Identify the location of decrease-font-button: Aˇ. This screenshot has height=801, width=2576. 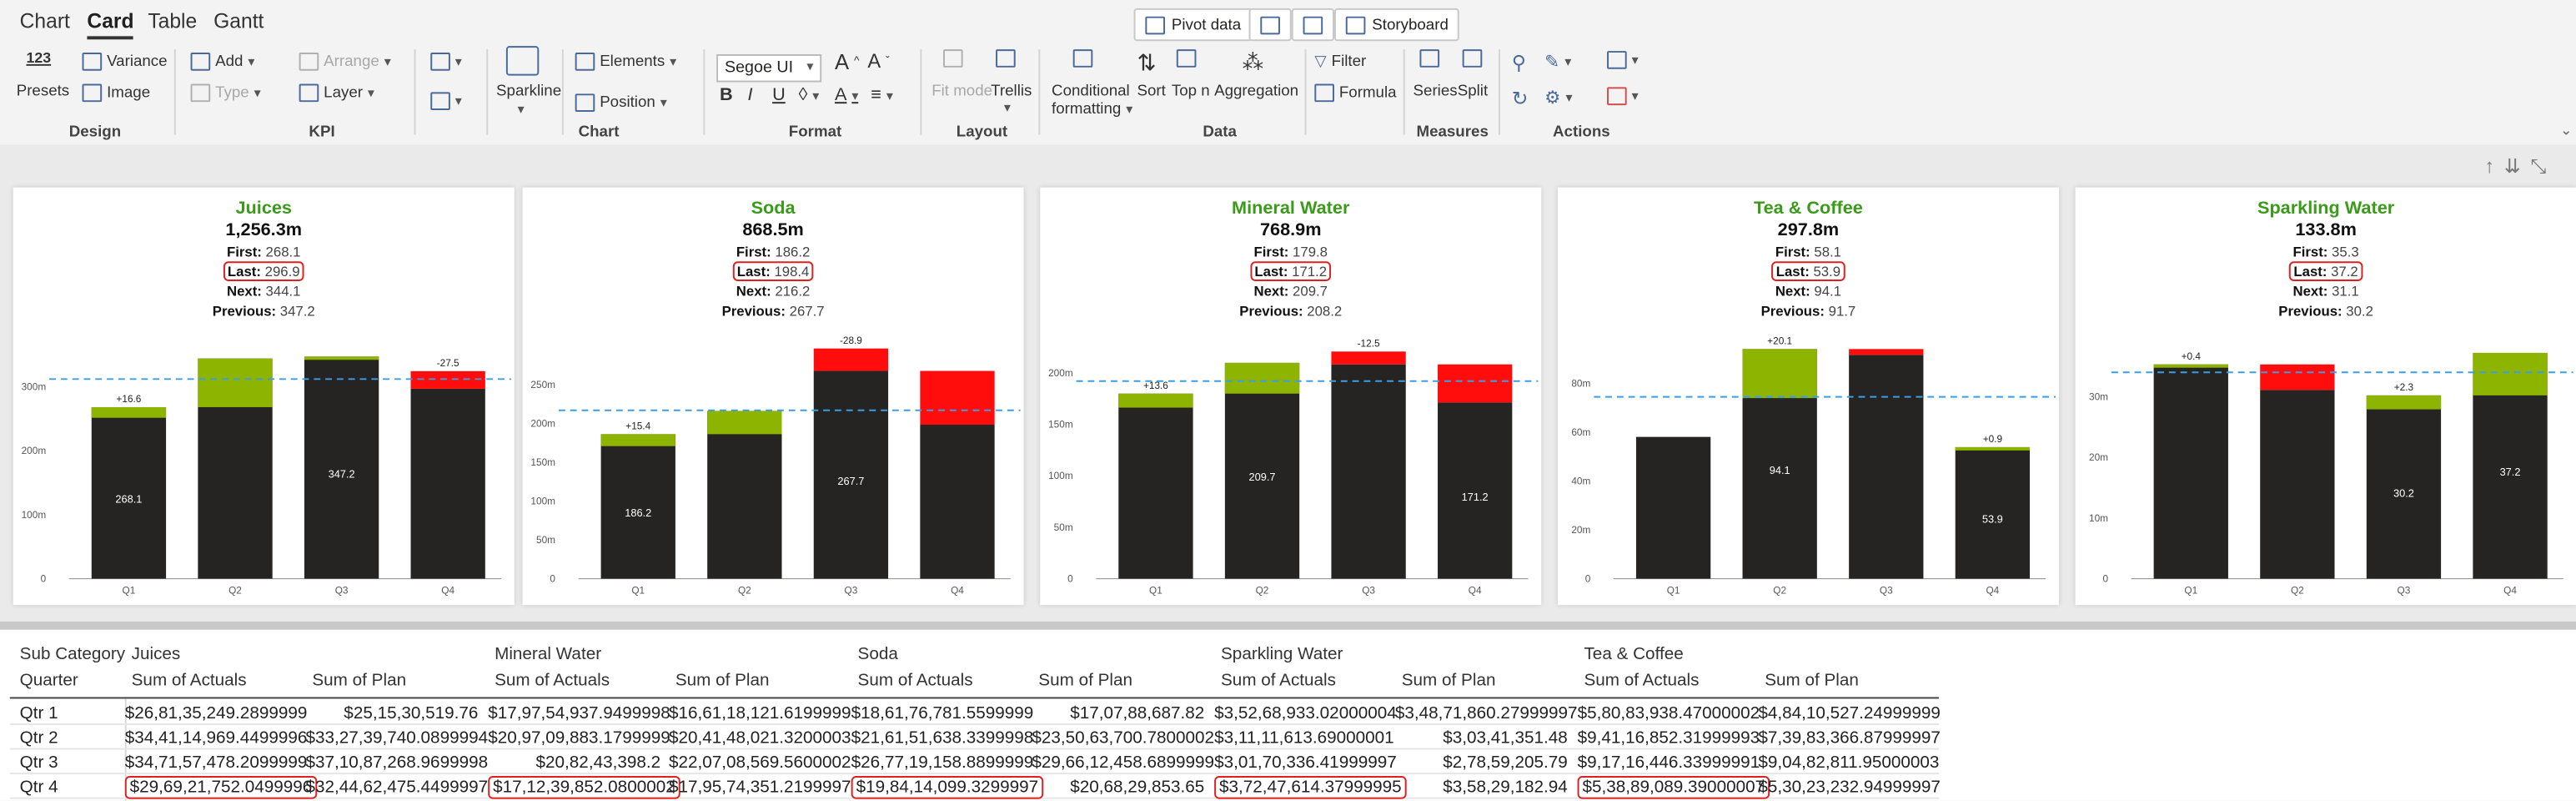
(878, 61).